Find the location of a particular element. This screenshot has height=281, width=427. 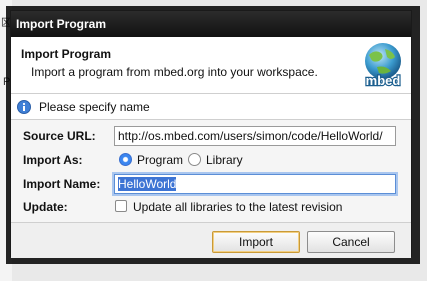

info-icon is located at coordinates (24, 107).